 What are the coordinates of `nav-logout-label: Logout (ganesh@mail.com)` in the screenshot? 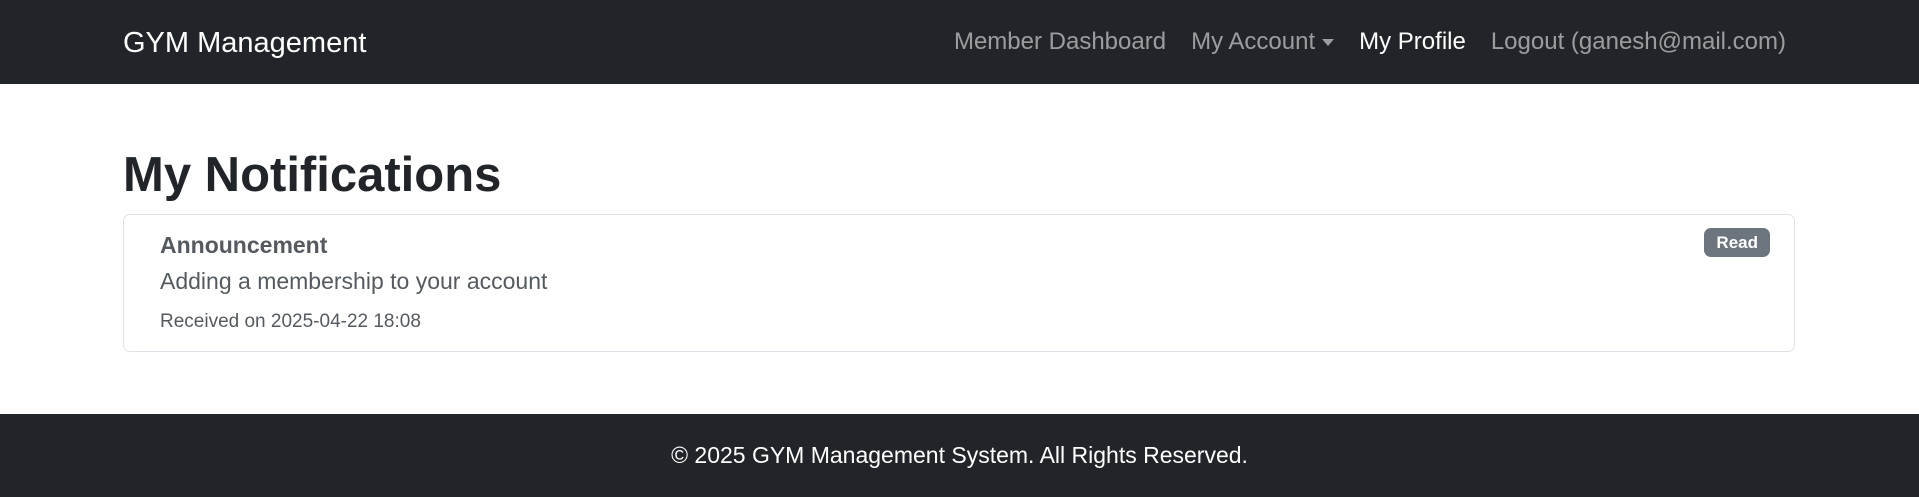 It's located at (1638, 41).